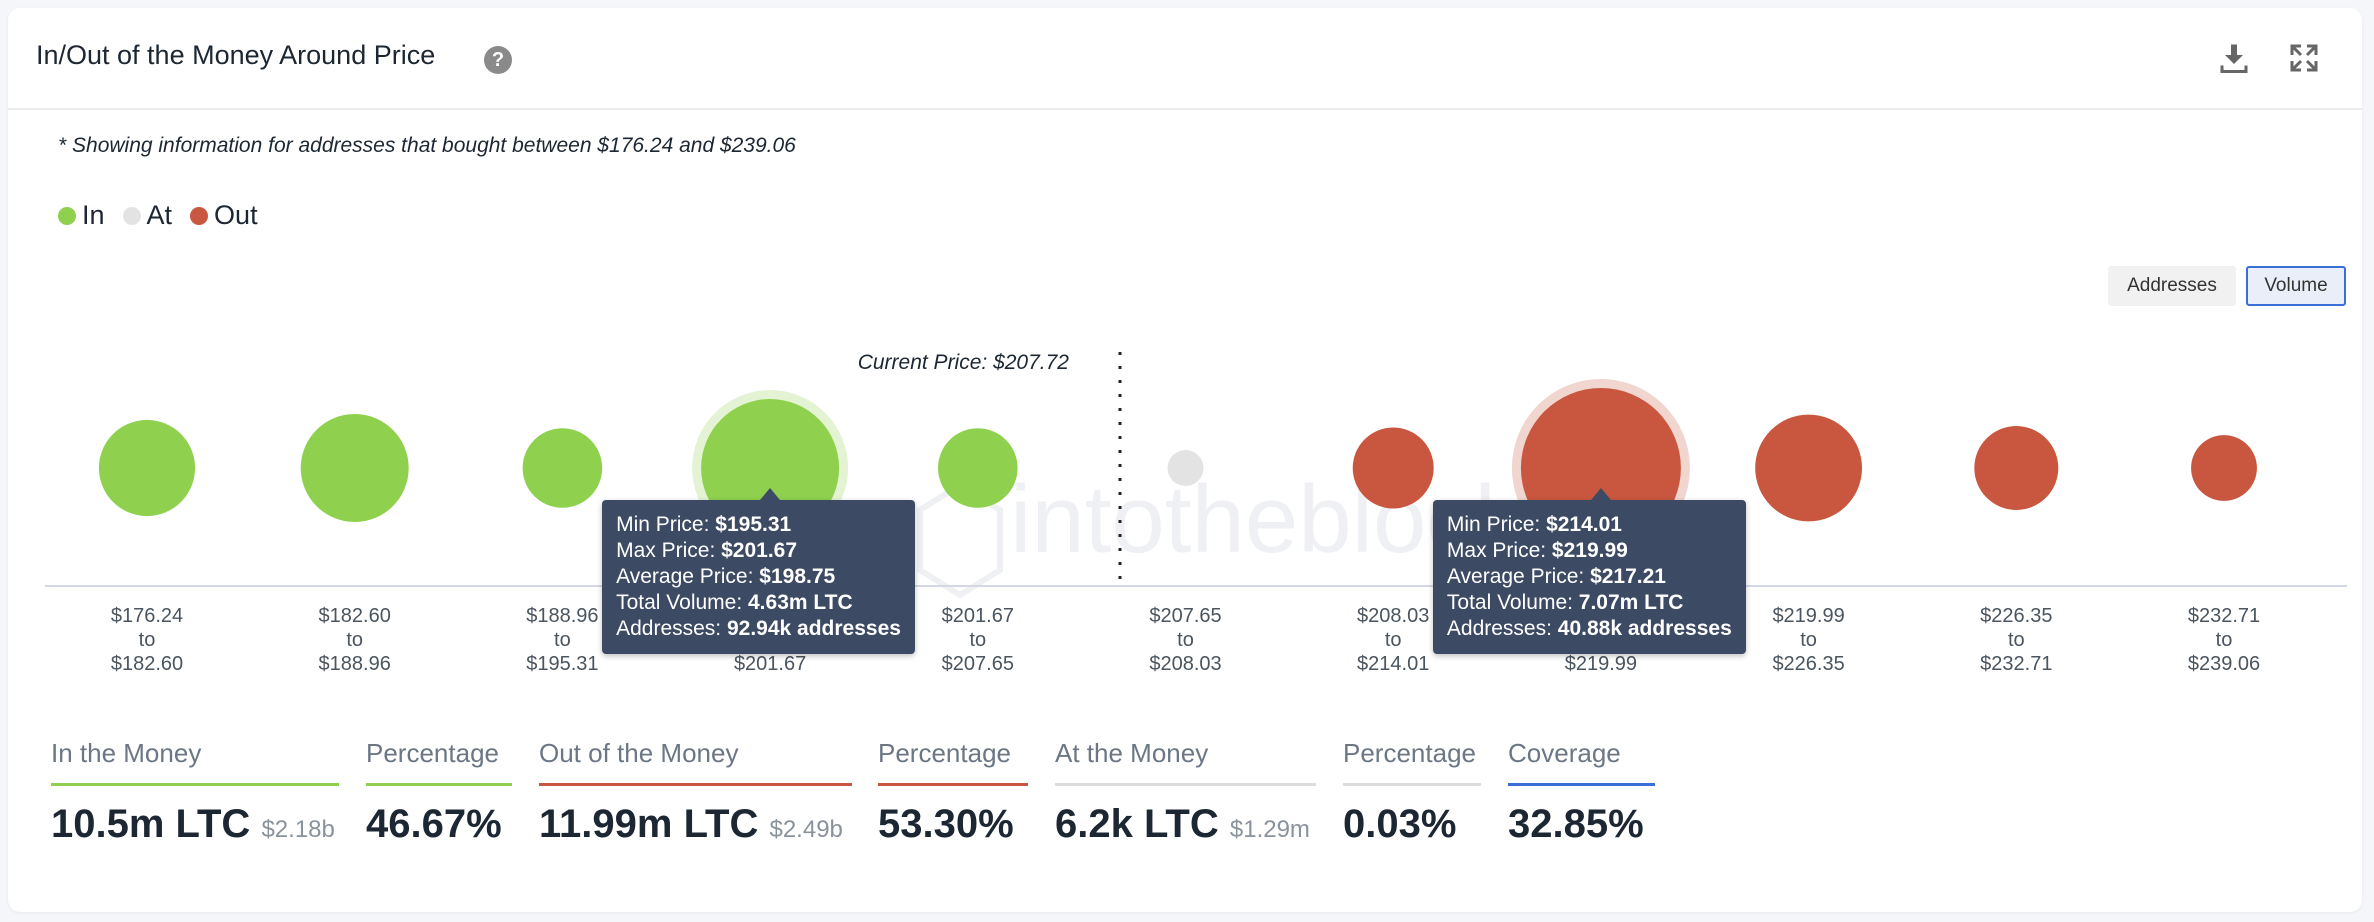  Describe the element at coordinates (151, 824) in the screenshot. I see `stat-value: 10.5m LTC` at that location.